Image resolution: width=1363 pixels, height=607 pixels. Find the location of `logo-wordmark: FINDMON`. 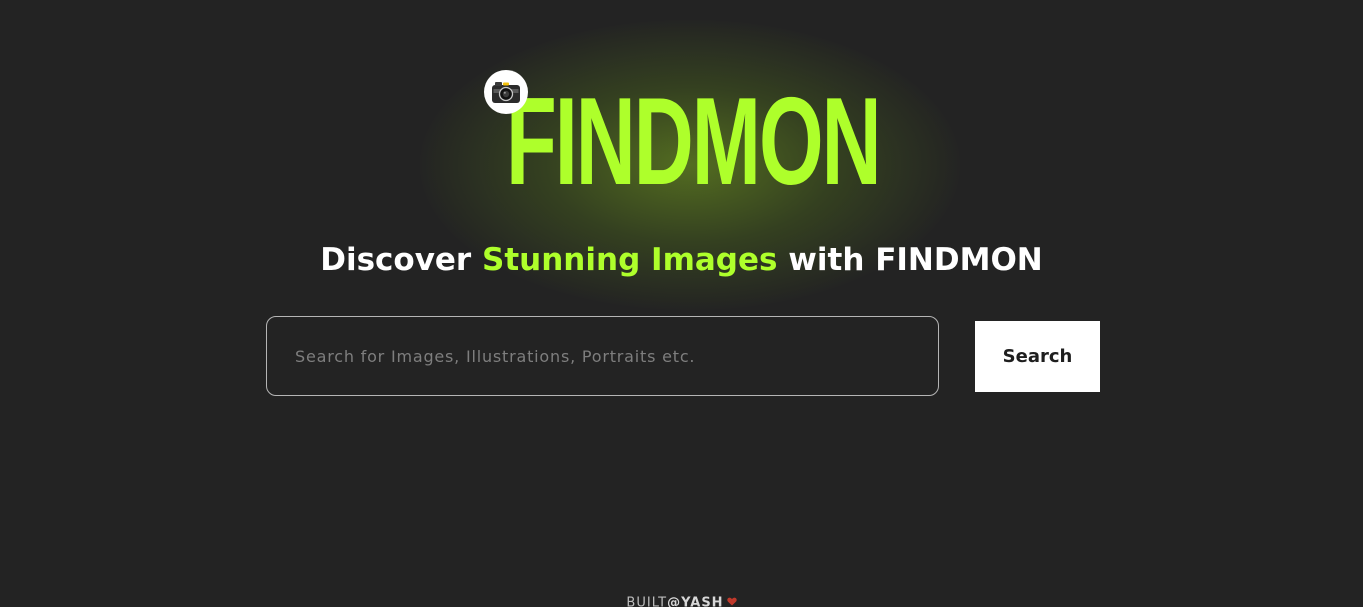

logo-wordmark: FINDMON is located at coordinates (694, 142).